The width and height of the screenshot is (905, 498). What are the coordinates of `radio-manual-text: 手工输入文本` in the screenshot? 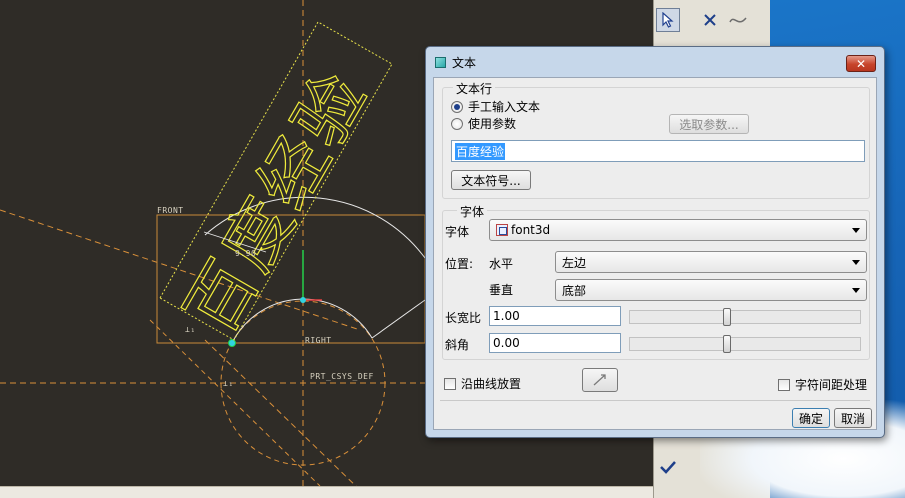 It's located at (495, 106).